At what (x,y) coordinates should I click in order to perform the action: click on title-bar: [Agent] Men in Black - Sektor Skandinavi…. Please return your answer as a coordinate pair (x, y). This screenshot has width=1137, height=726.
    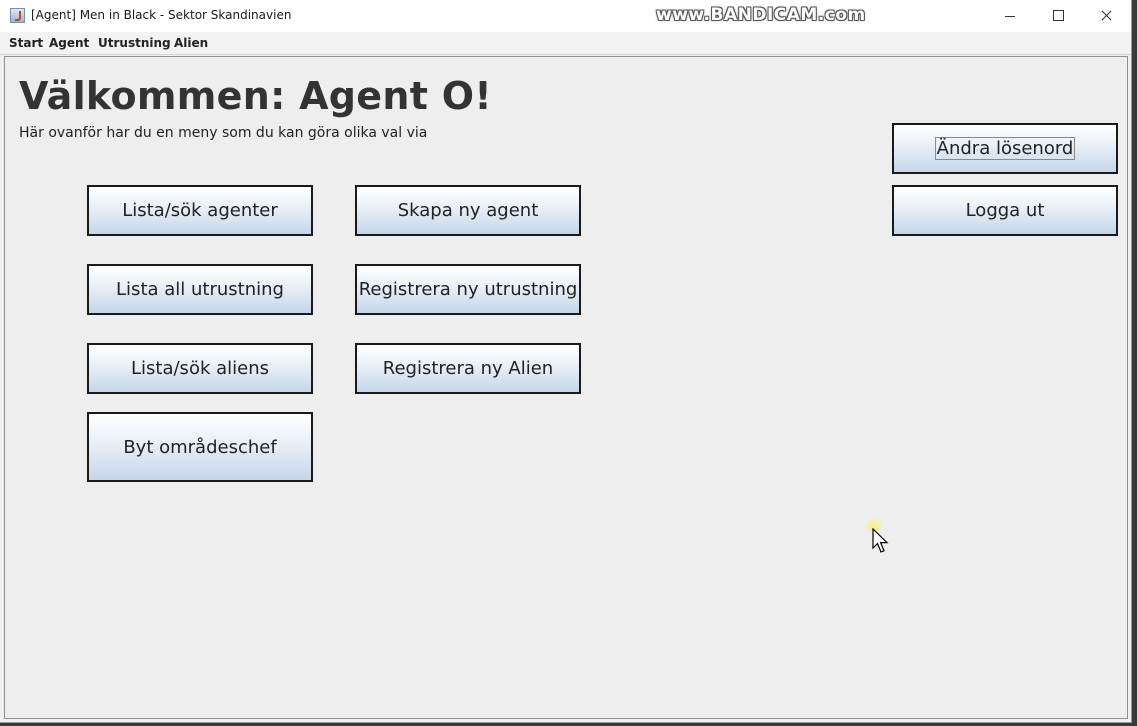
    Looking at the image, I should click on (565, 16).